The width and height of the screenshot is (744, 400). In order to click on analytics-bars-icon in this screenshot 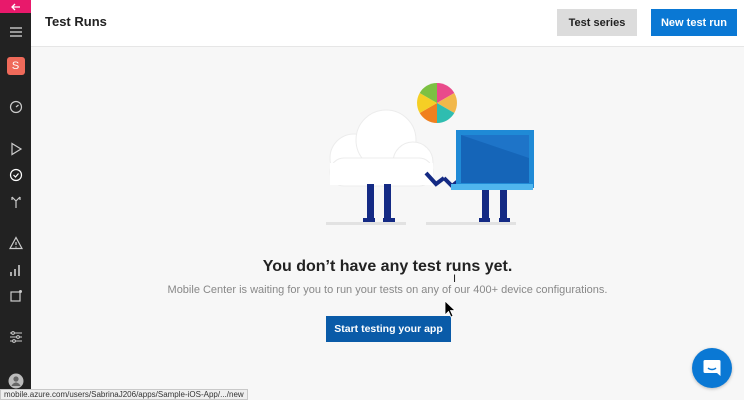, I will do `click(14, 270)`.